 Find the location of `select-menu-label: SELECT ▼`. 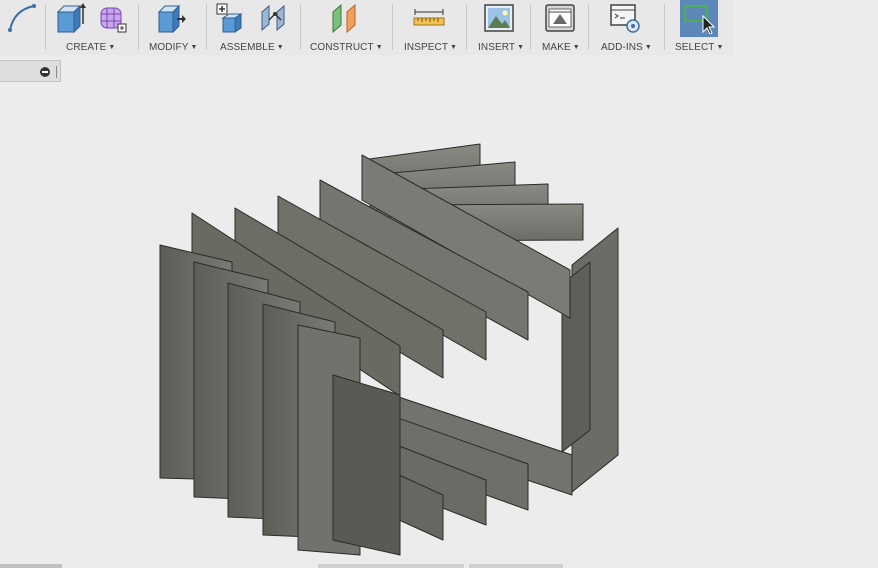

select-menu-label: SELECT ▼ is located at coordinates (699, 47).